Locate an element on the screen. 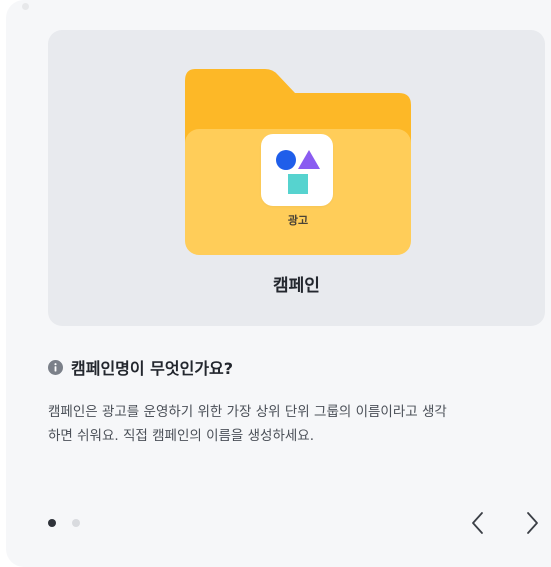  chevron-right-icon is located at coordinates (532, 523).